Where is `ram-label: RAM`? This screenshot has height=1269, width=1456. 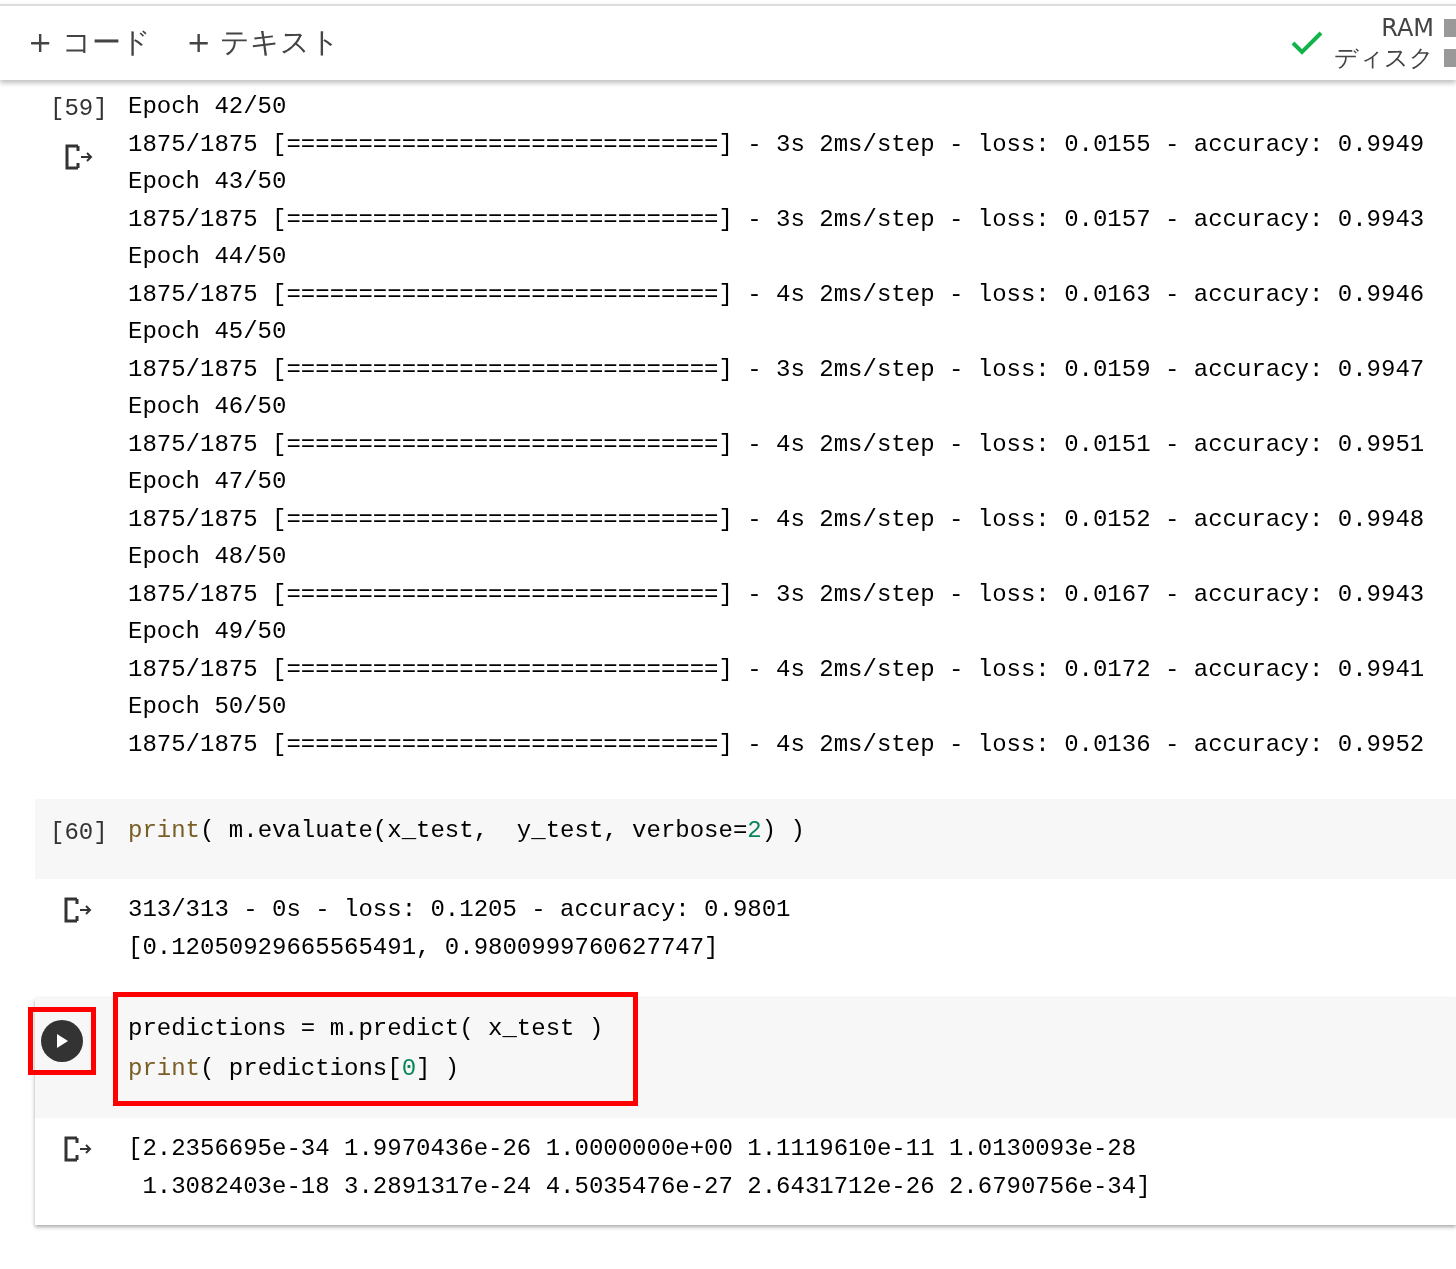
ram-label: RAM is located at coordinates (1407, 28).